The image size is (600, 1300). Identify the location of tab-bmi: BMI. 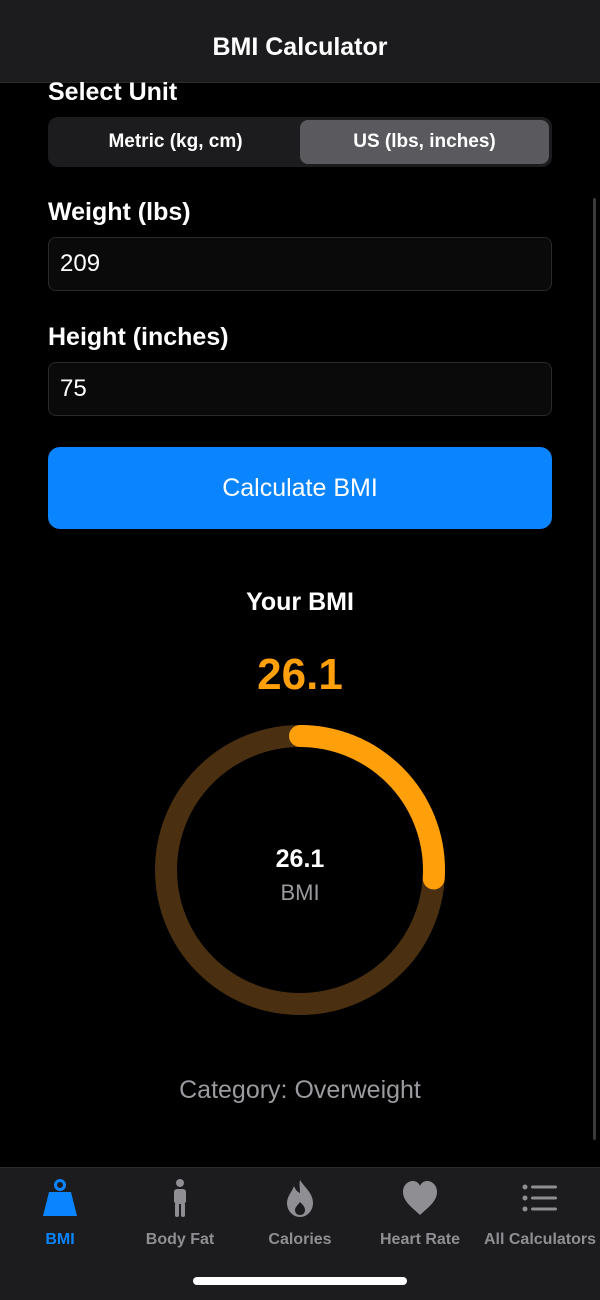
(60, 1218).